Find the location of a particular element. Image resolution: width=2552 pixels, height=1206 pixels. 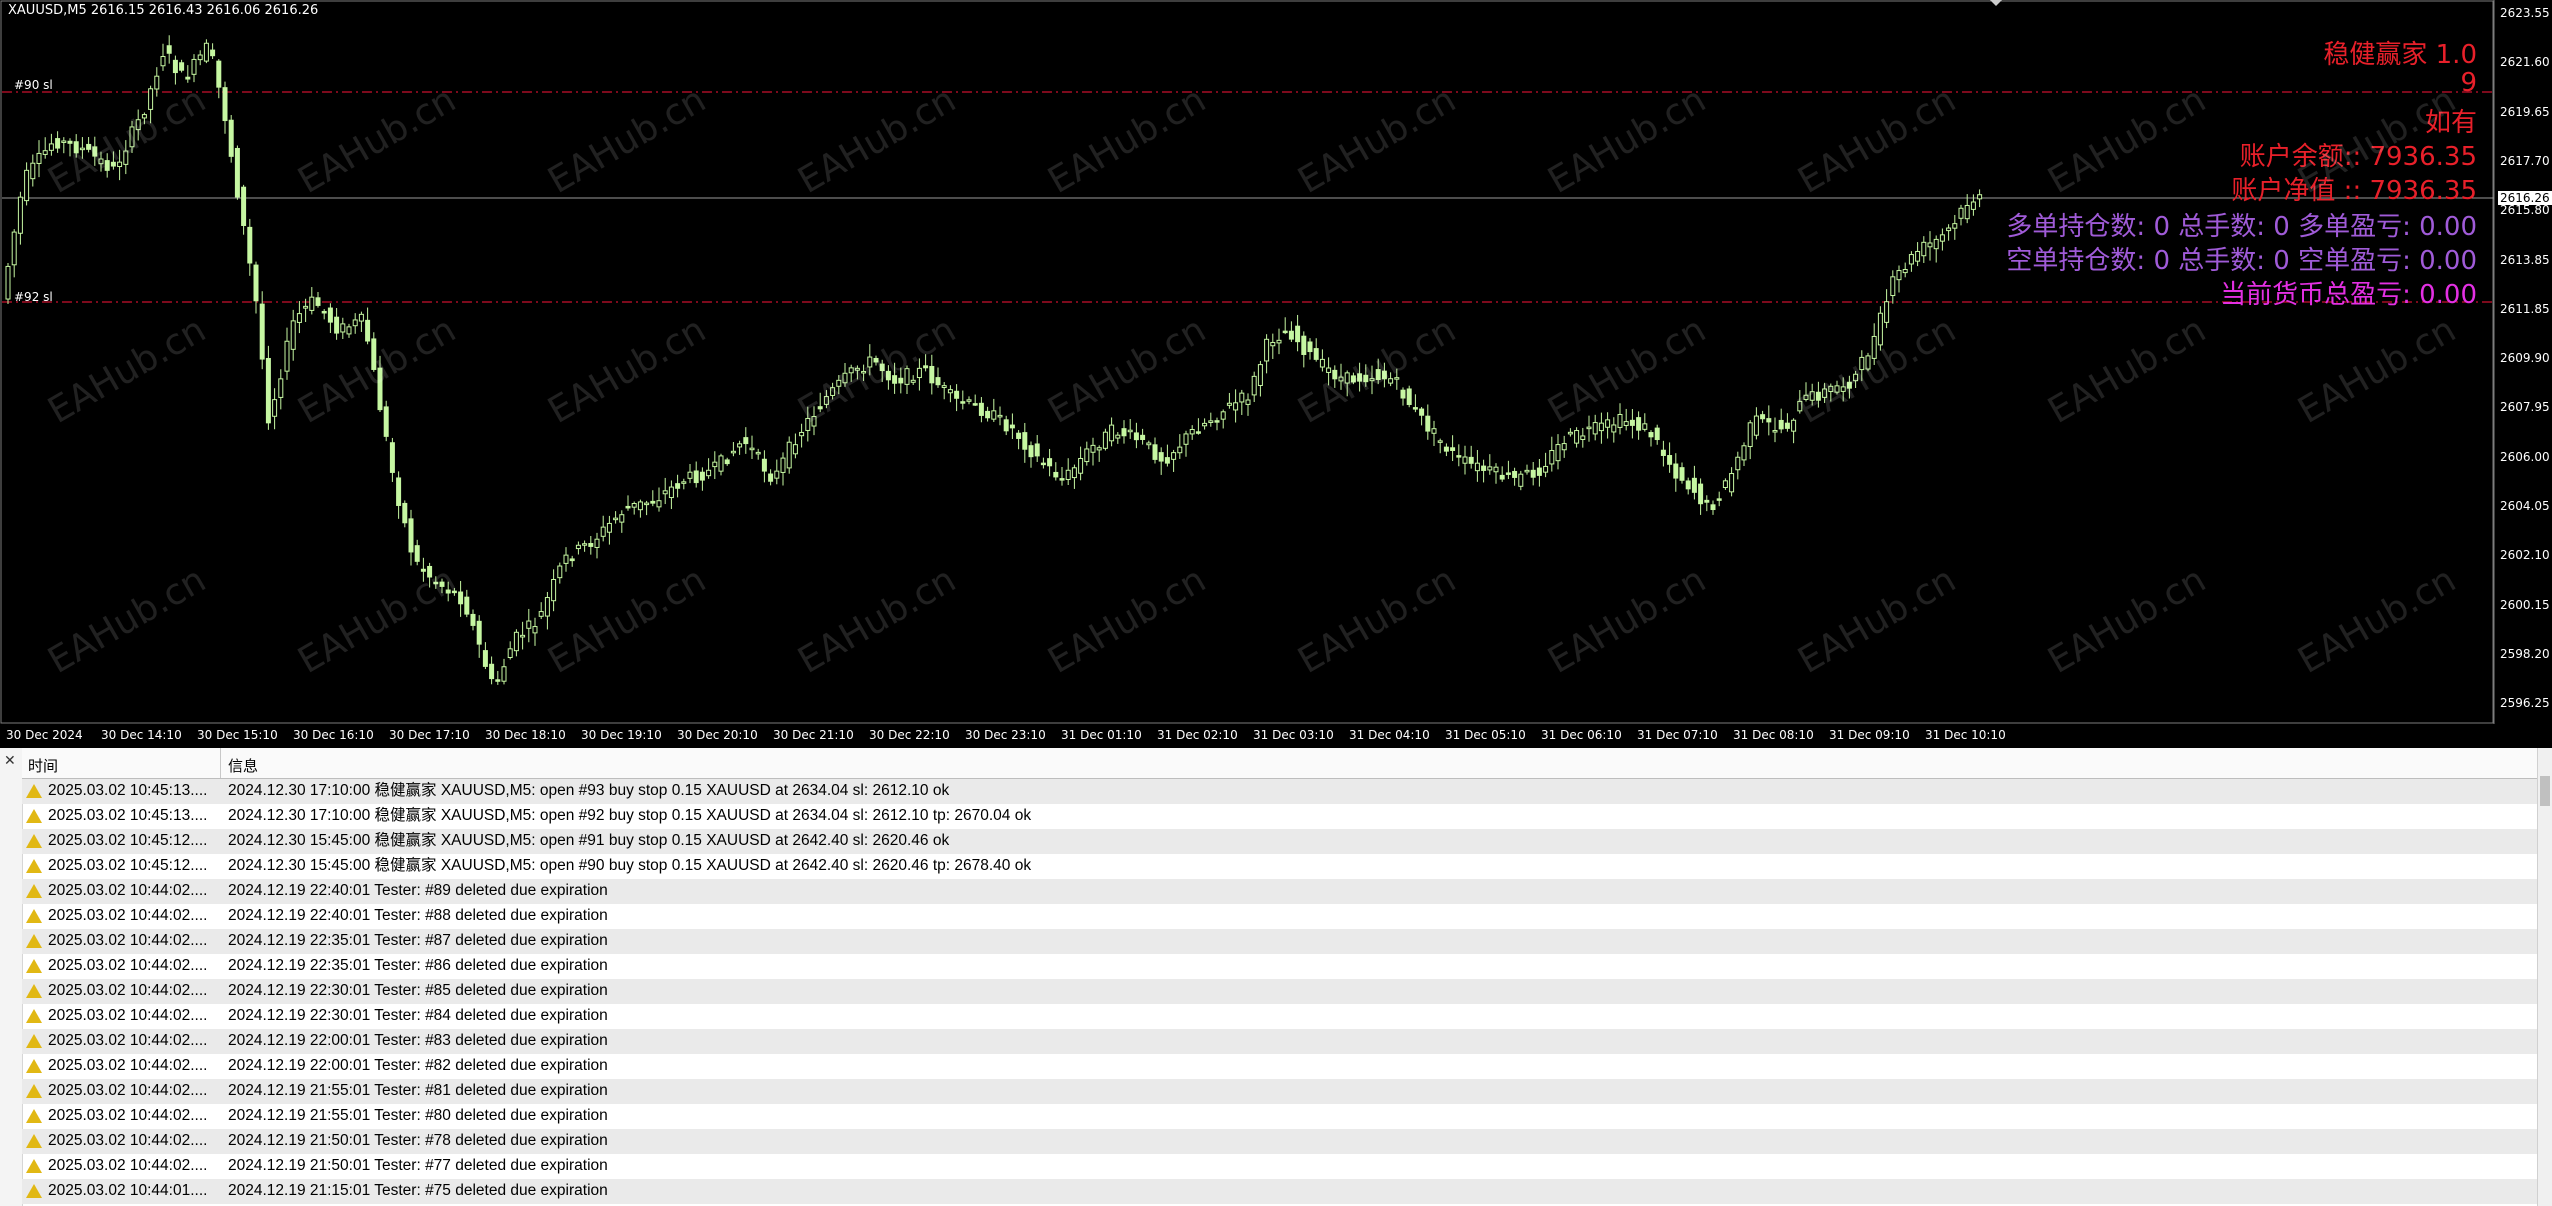

vertical-scrollbar is located at coordinates (2544, 977).